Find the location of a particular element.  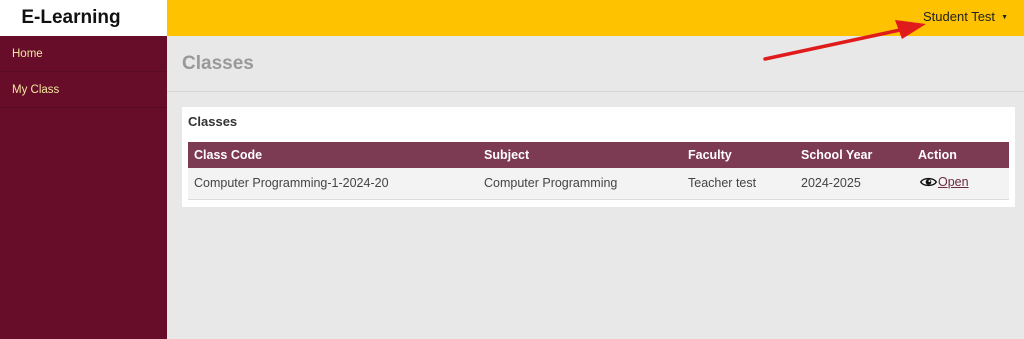

user-menu-dropdown: Student Test ▼ is located at coordinates (965, 16).